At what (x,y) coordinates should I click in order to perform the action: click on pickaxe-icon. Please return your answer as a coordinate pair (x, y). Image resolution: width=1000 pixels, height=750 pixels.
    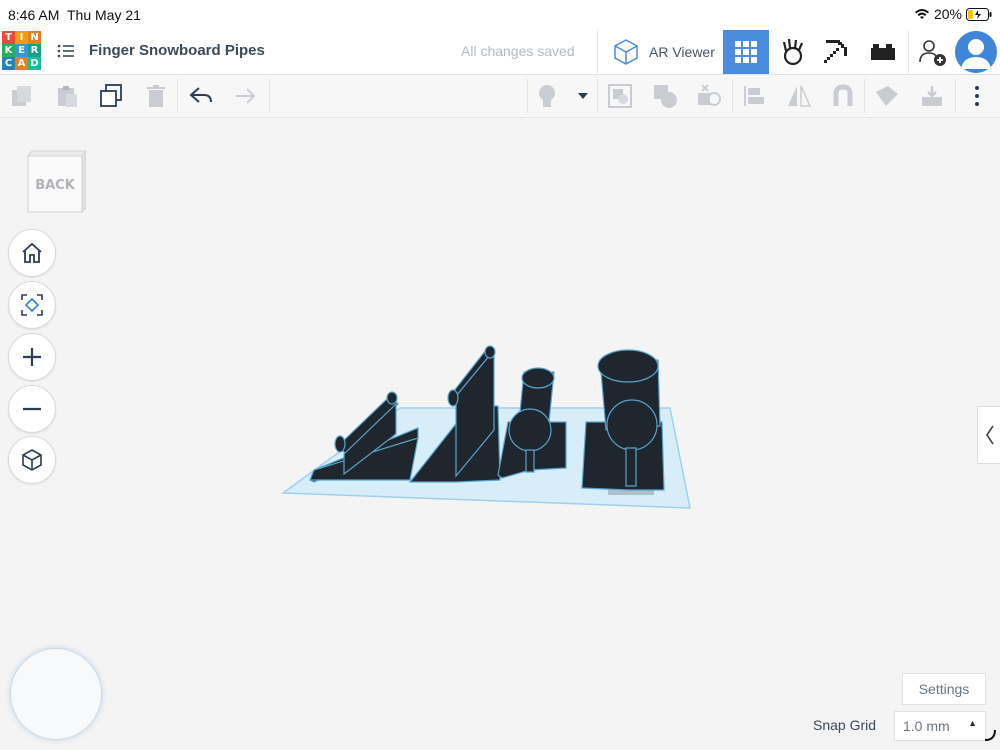
    Looking at the image, I should click on (835, 51).